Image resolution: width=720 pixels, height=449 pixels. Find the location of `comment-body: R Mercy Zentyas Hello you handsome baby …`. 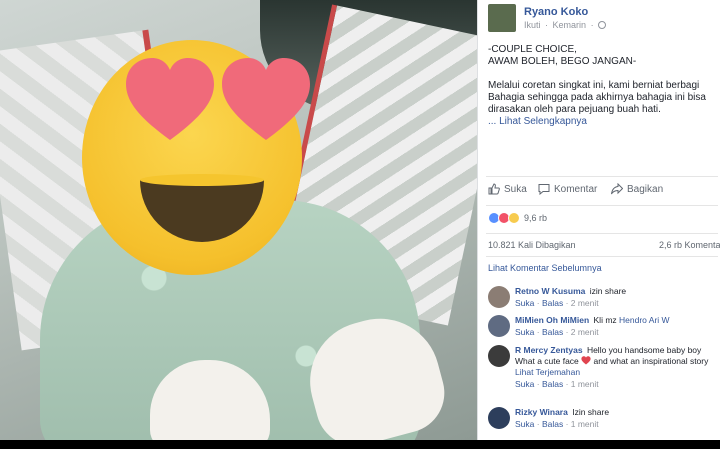

comment-body: R Mercy Zentyas Hello you handsome baby … is located at coordinates (615, 367).